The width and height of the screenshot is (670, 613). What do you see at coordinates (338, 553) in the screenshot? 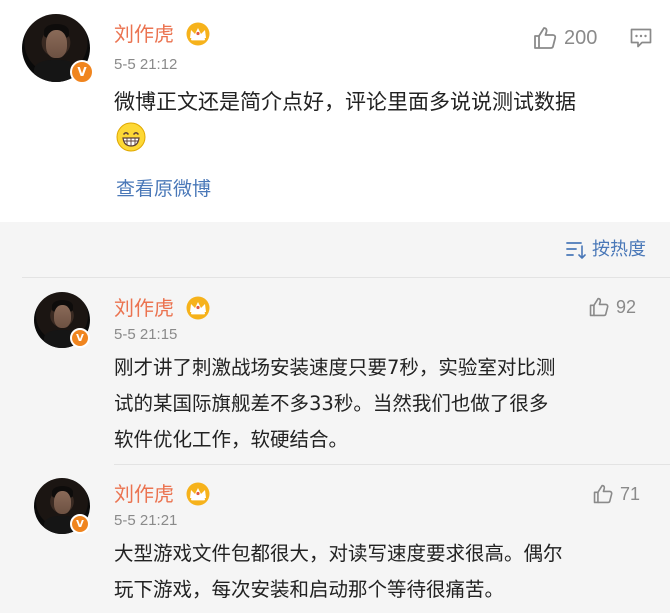
I see `comment-text-line: 大型游戏文件包都很大，对读写速度要求很高。偶尔` at bounding box center [338, 553].